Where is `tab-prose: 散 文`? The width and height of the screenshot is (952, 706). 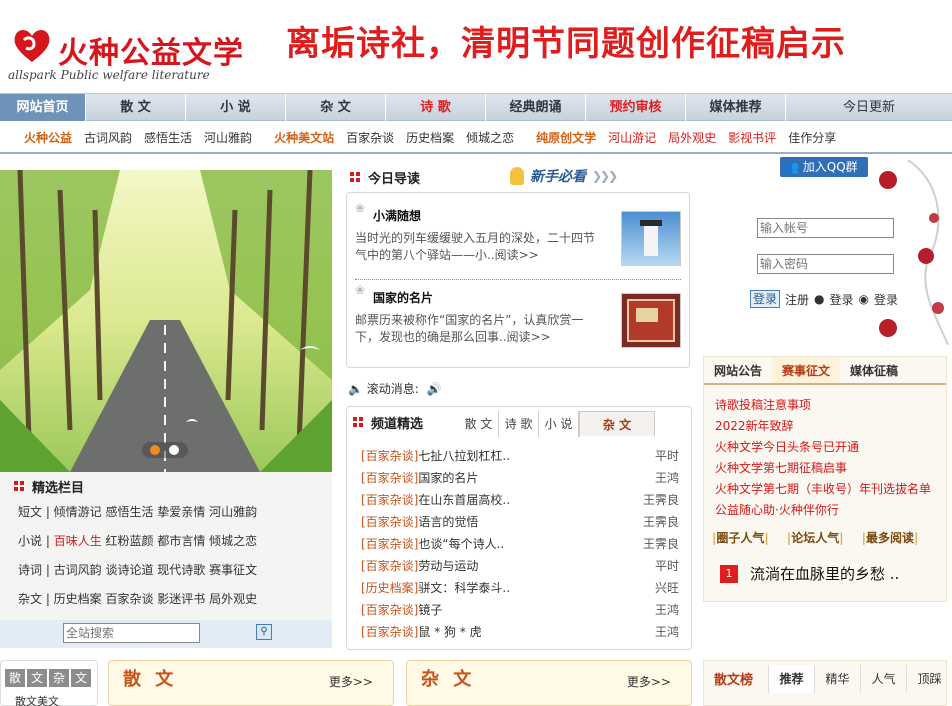 tab-prose: 散 文 is located at coordinates (479, 424).